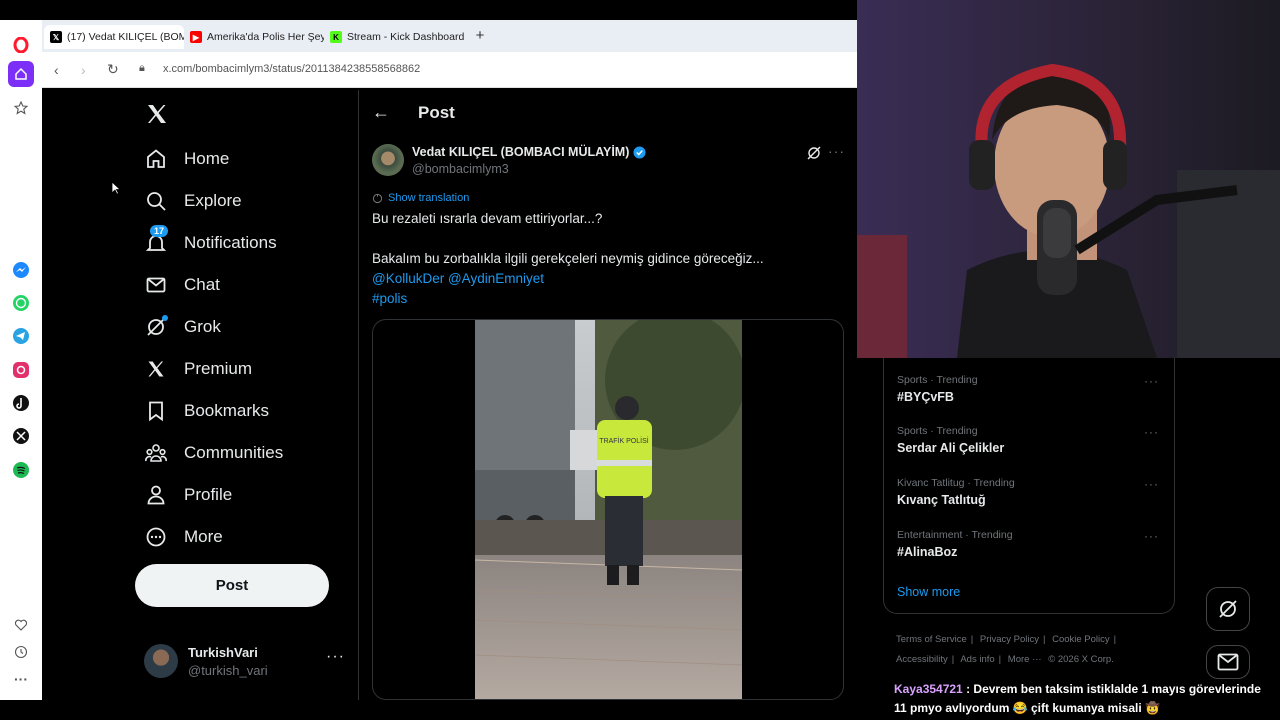  What do you see at coordinates (183, 537) in the screenshot?
I see `nav-more: More` at bounding box center [183, 537].